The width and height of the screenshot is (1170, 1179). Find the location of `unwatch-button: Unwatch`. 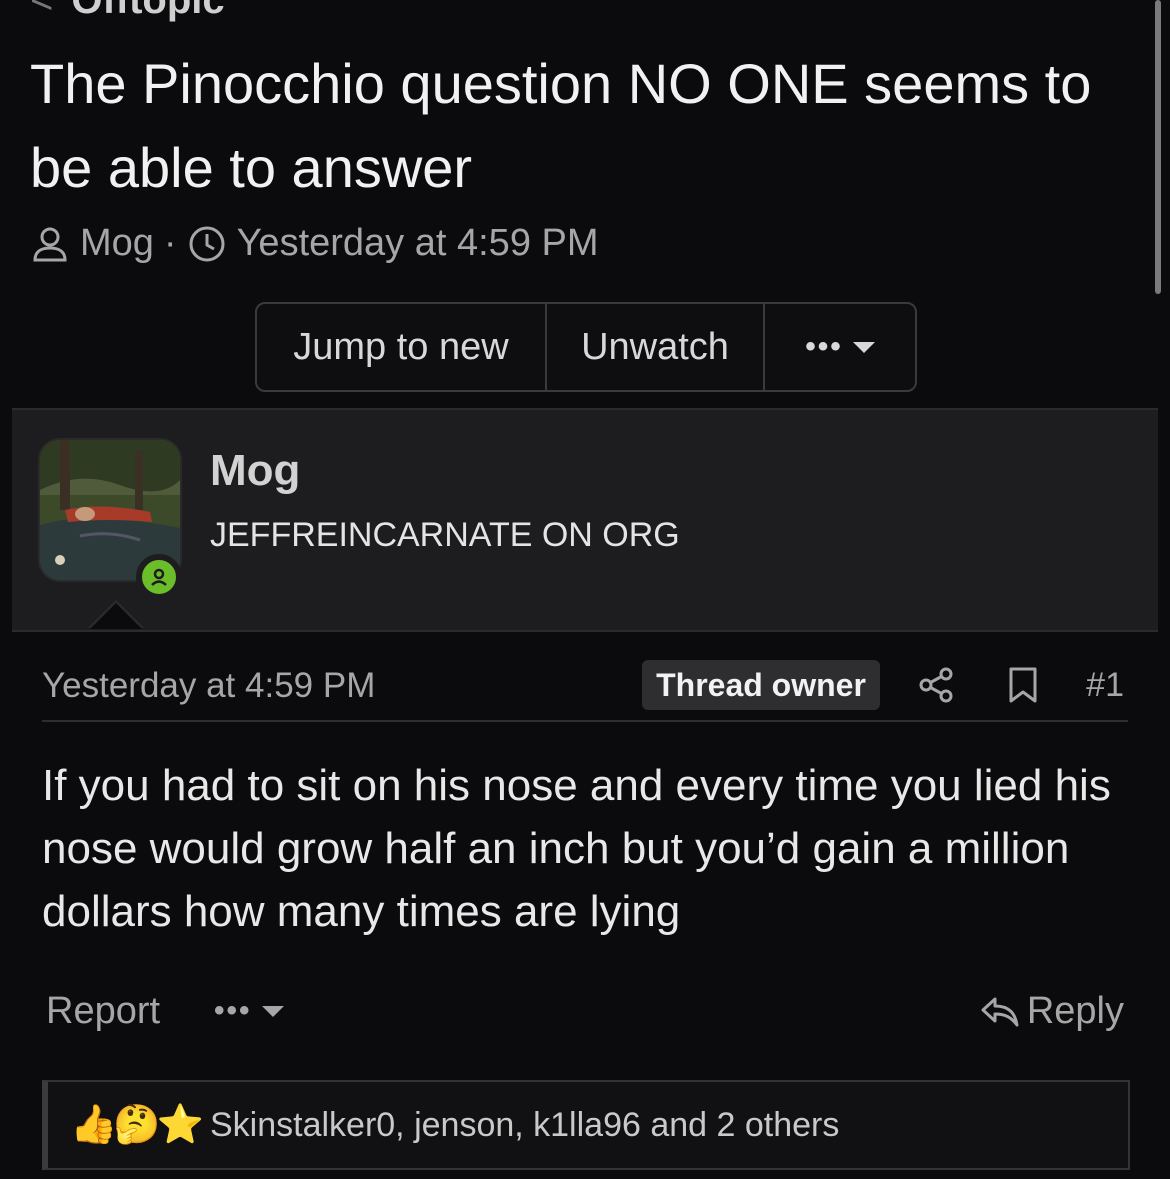

unwatch-button: Unwatch is located at coordinates (656, 347).